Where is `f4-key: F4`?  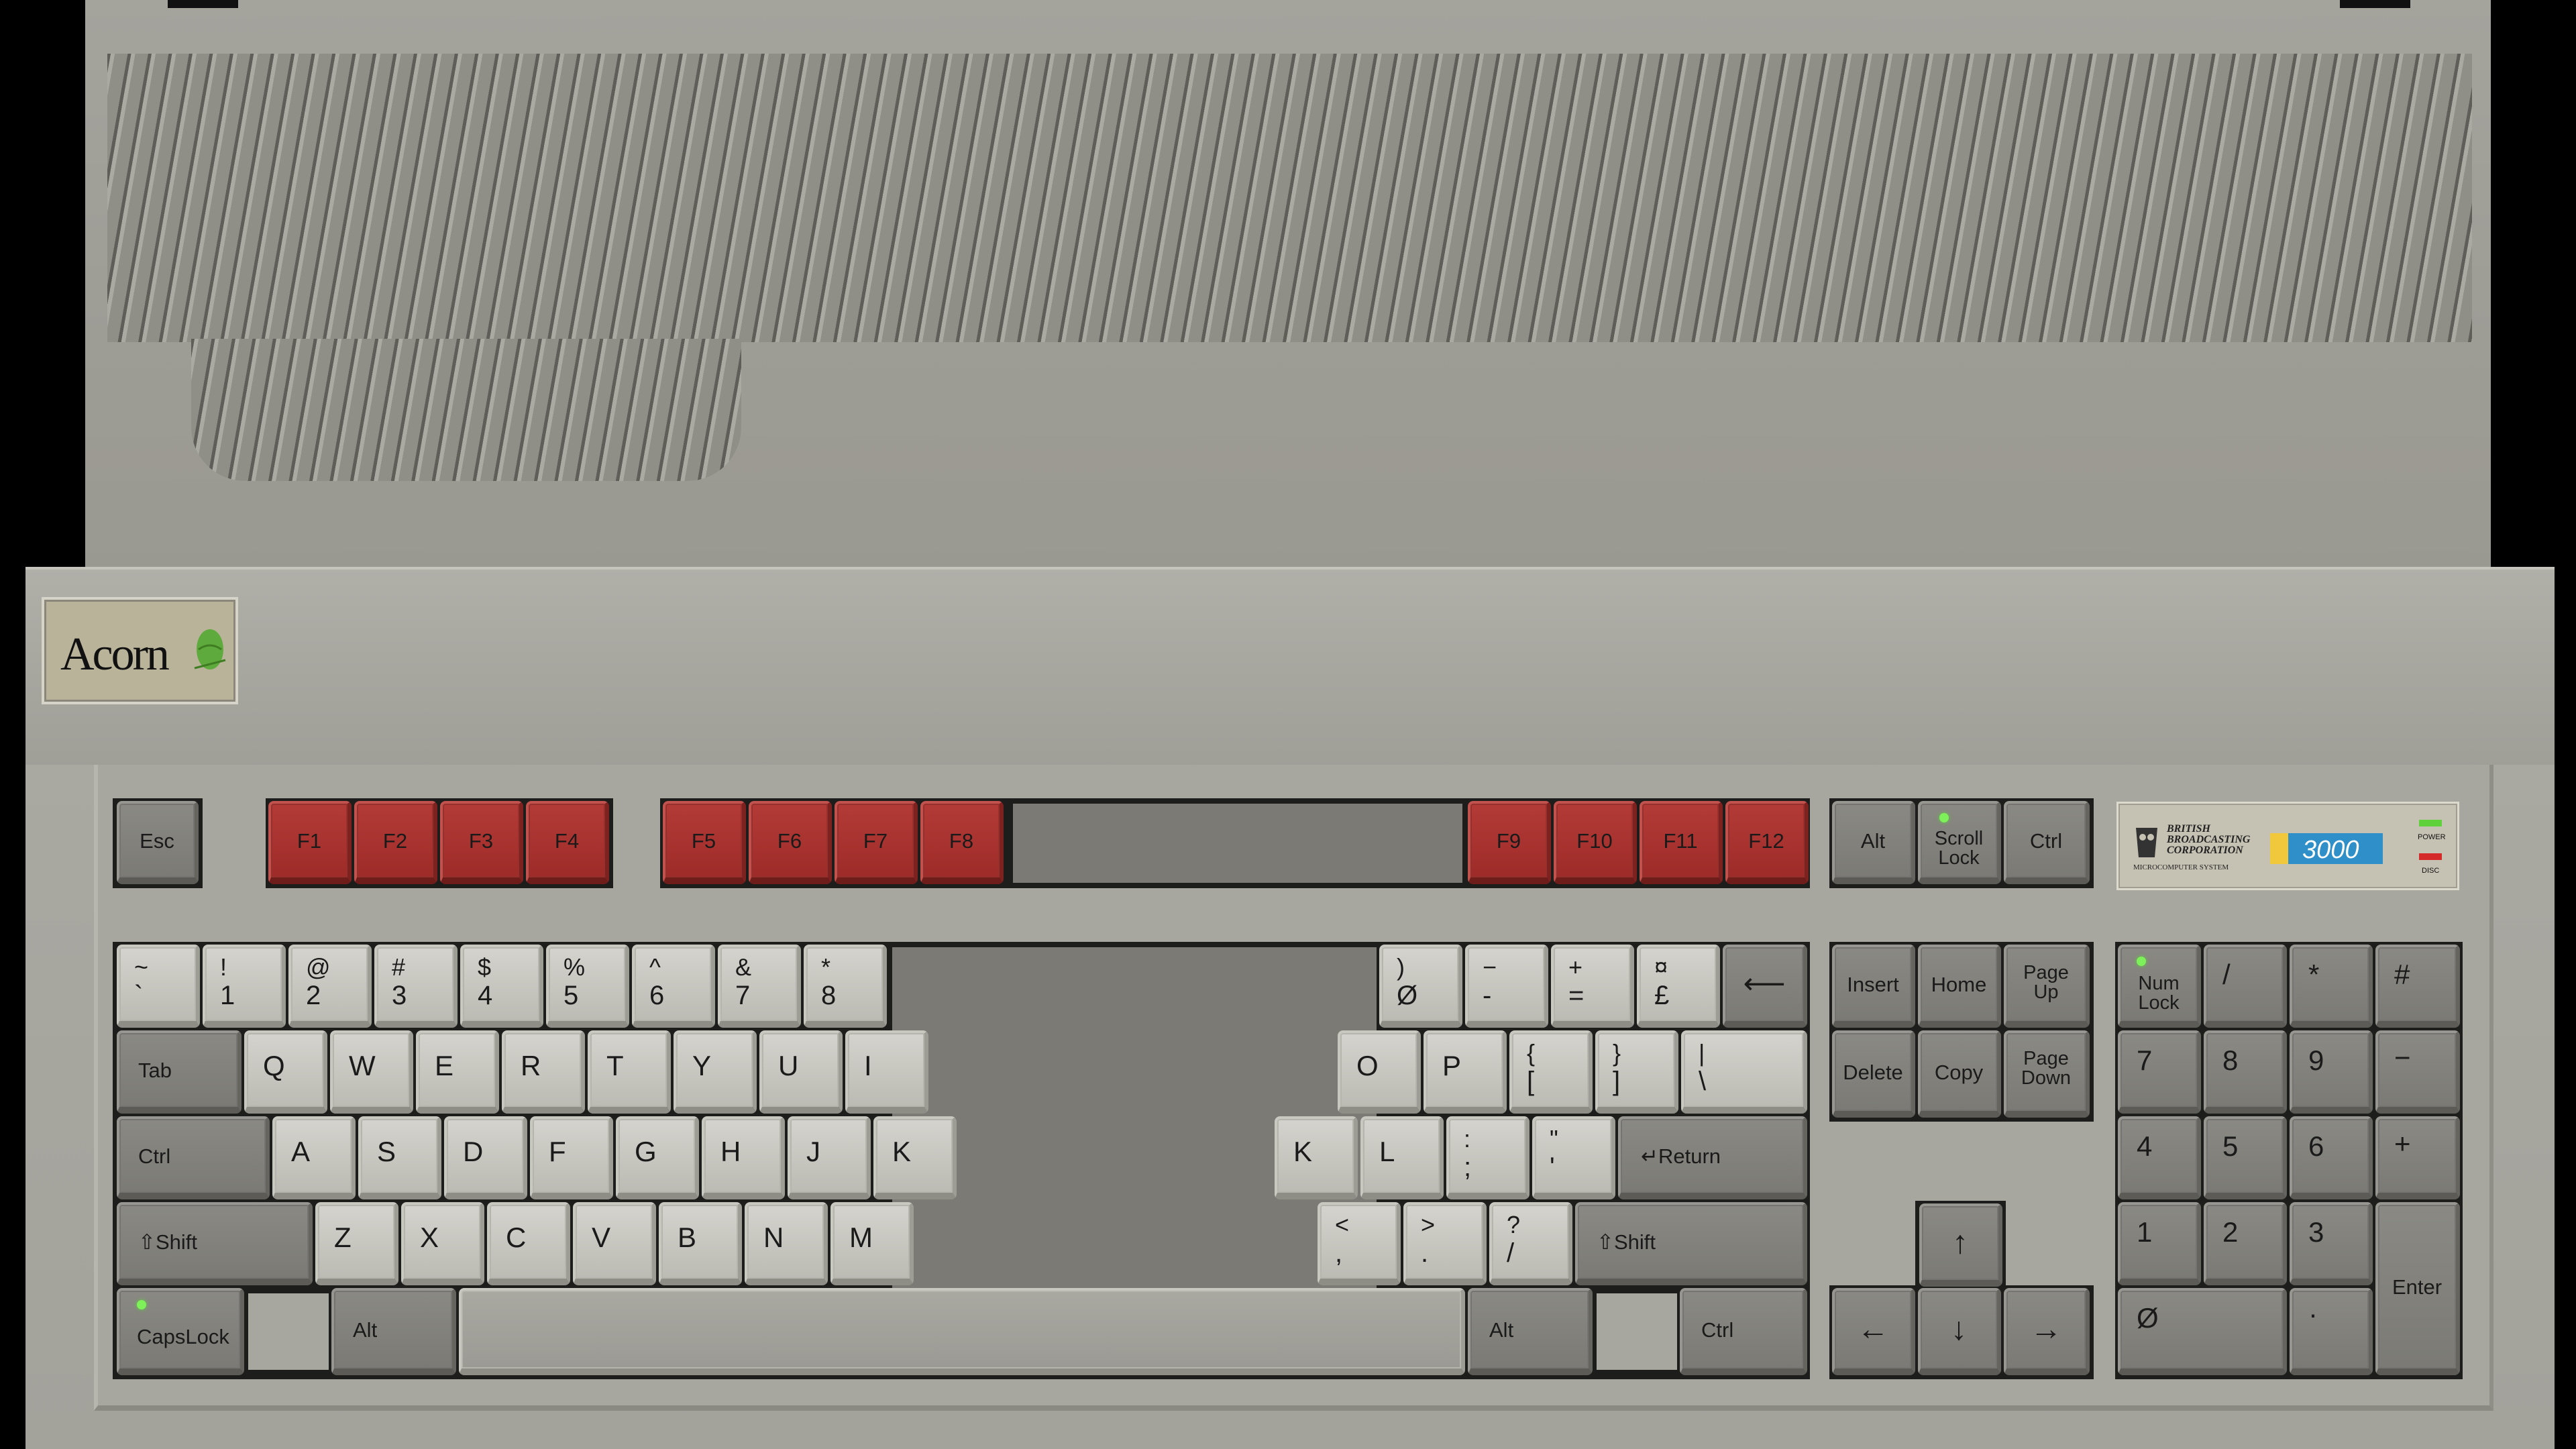 f4-key: F4 is located at coordinates (567, 842).